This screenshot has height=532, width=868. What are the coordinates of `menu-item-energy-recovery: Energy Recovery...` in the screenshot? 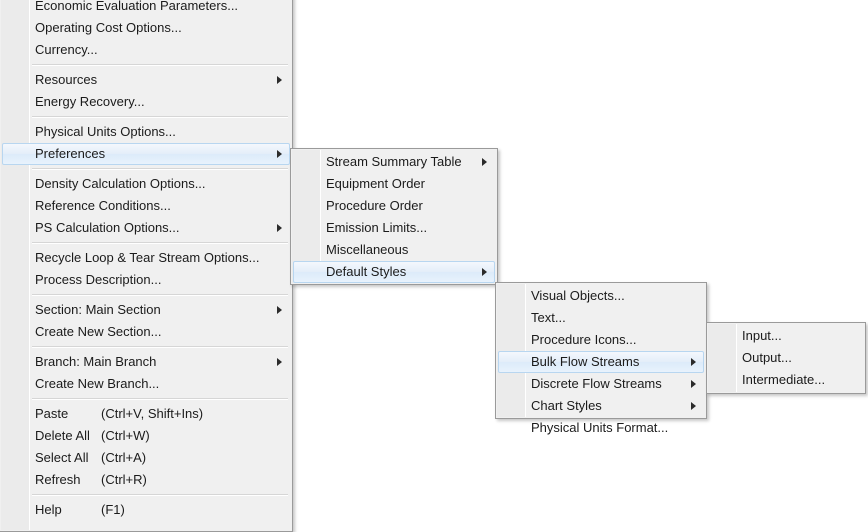 It's located at (146, 102).